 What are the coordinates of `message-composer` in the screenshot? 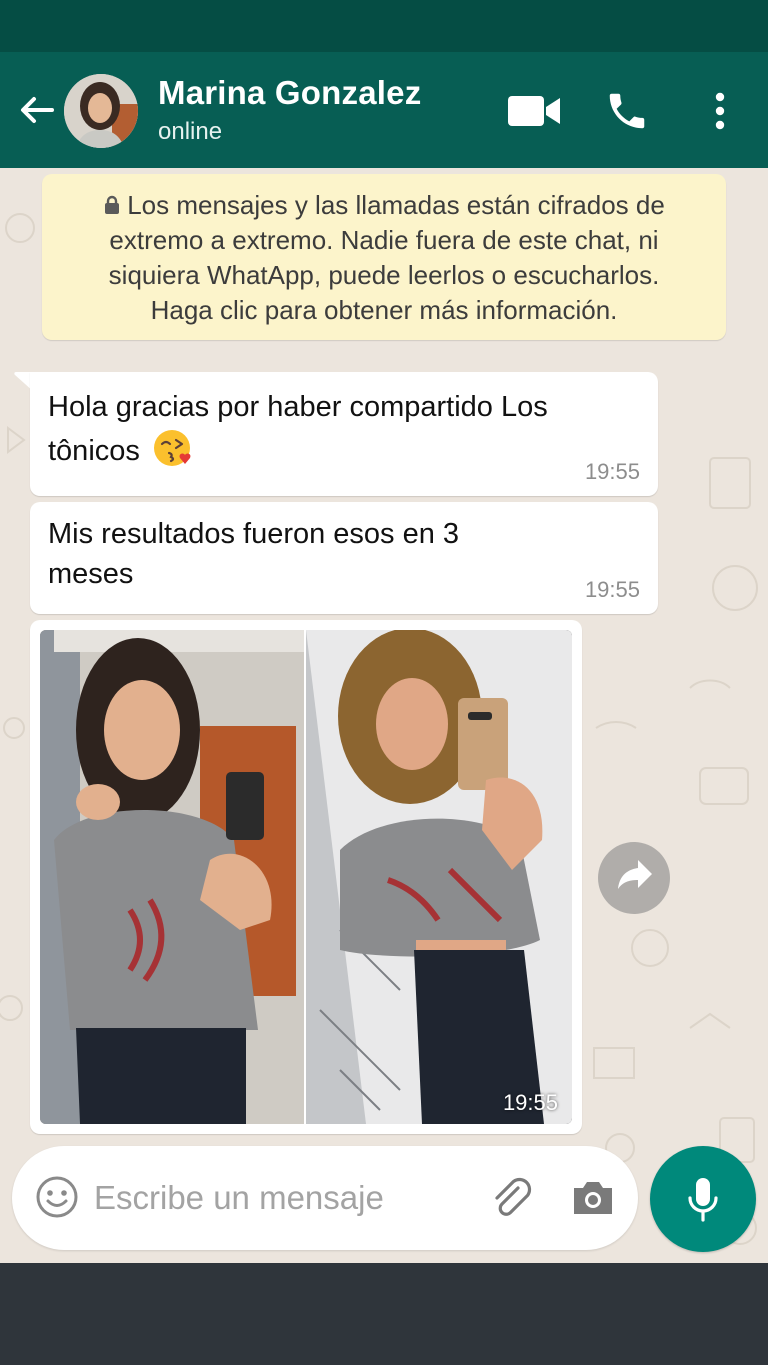 It's located at (325, 1198).